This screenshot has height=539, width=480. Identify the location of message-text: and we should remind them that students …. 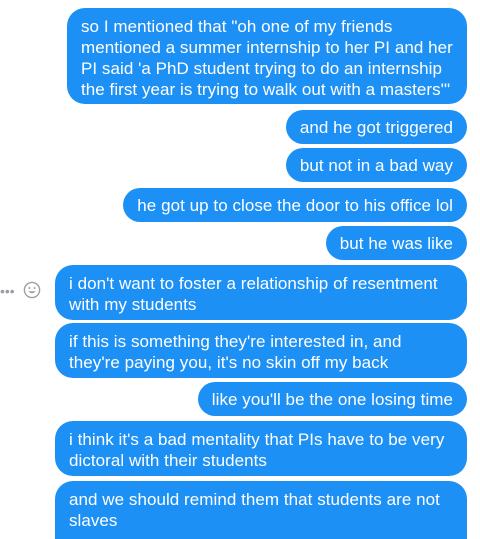
(254, 510).